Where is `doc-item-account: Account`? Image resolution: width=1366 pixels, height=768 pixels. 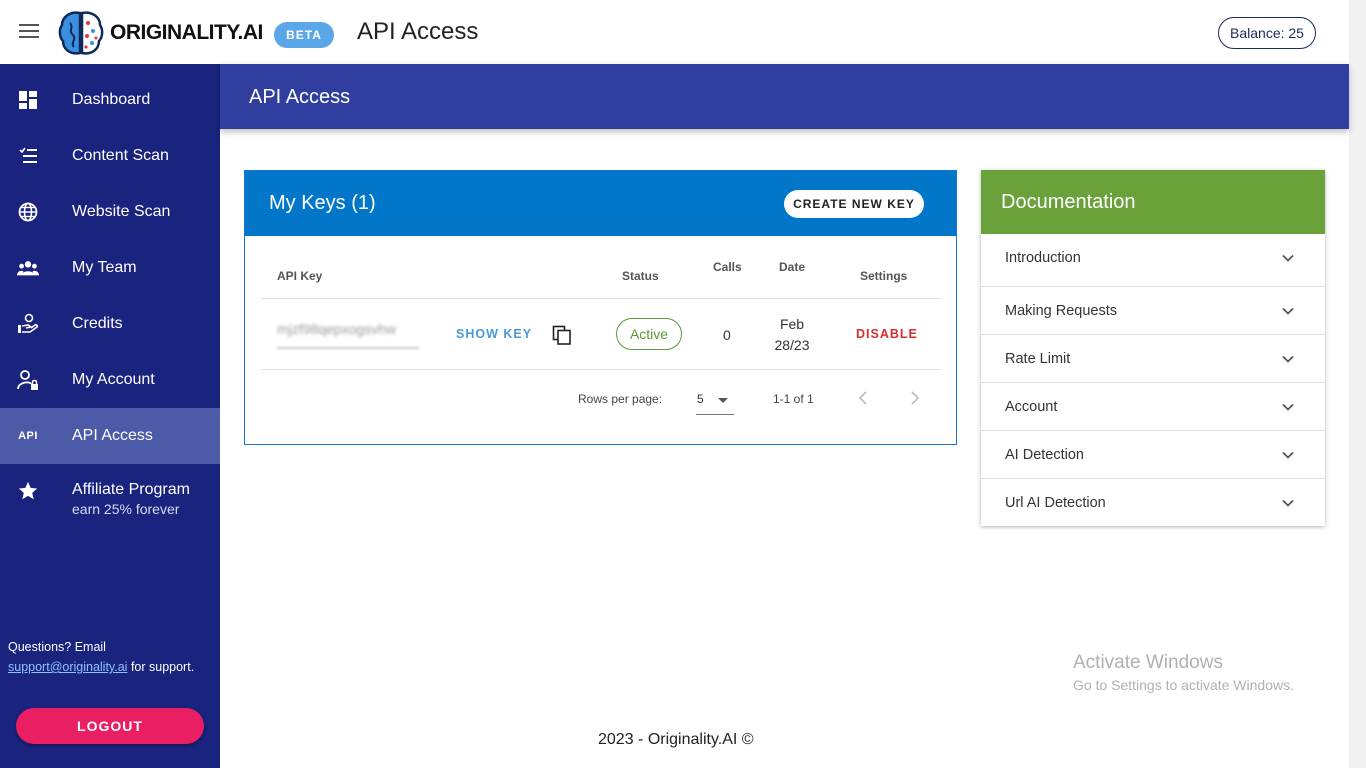 doc-item-account: Account is located at coordinates (1153, 406).